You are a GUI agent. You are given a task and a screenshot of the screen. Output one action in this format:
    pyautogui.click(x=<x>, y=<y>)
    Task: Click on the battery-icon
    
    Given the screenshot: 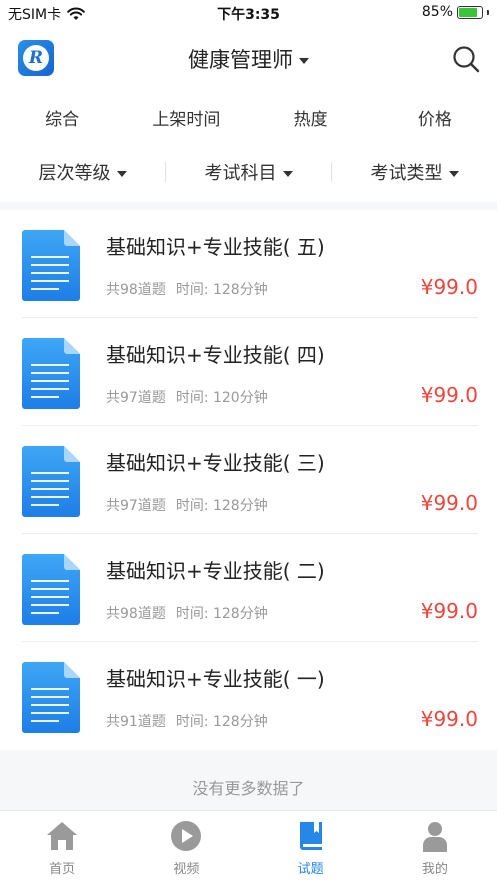 What is the action you would take?
    pyautogui.click(x=470, y=12)
    